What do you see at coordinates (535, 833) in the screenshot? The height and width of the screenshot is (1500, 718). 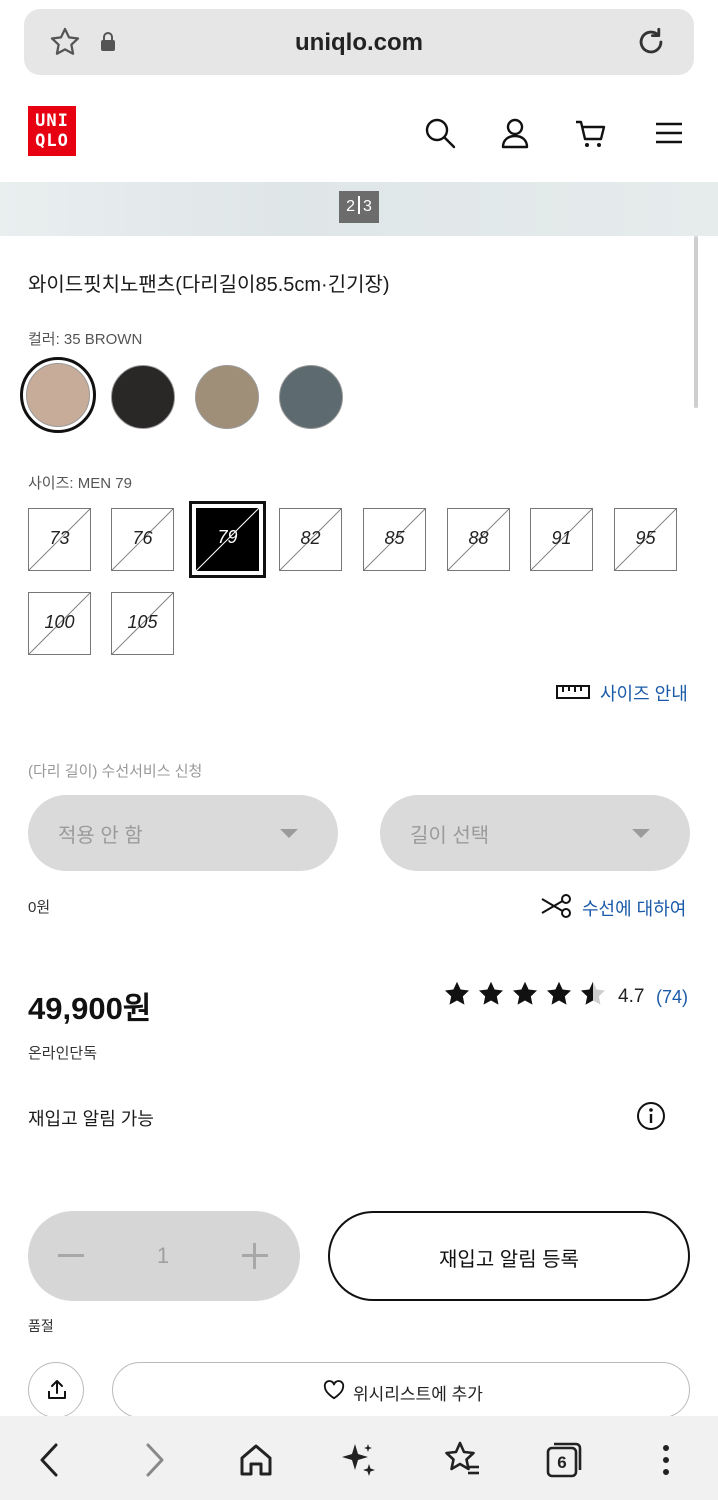 I see `alteration-length-select: 길이 선택` at bounding box center [535, 833].